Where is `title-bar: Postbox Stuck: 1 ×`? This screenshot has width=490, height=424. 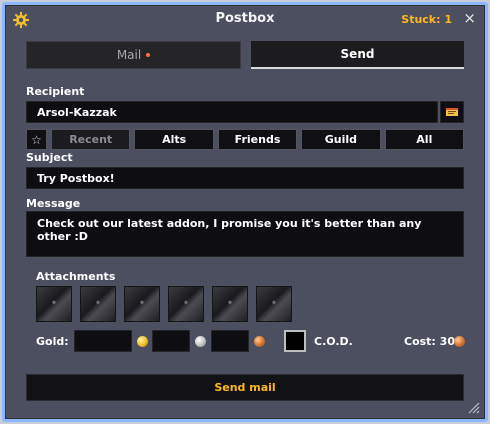
title-bar: Postbox Stuck: 1 × is located at coordinates (245, 21).